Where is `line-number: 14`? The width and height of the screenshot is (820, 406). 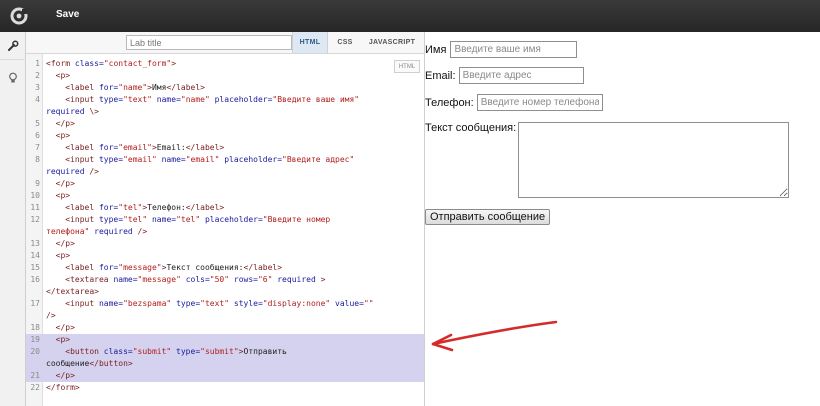 line-number: 14 is located at coordinates (35, 255).